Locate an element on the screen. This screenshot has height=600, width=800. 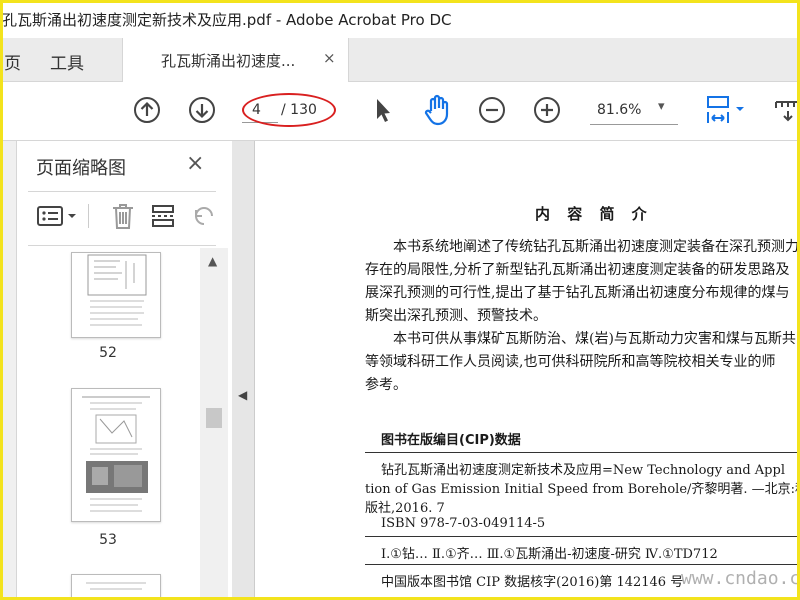
annotation-oval is located at coordinates (289, 110).